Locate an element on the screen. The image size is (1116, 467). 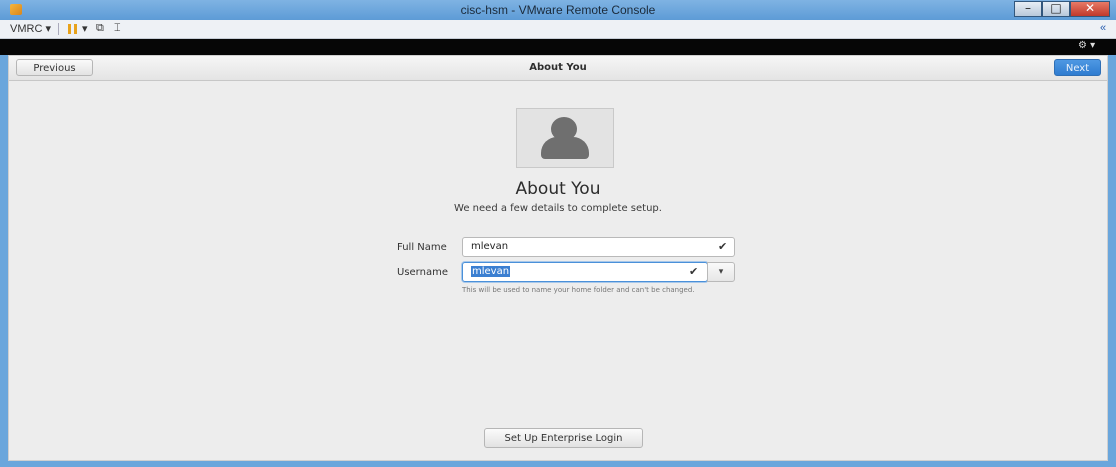
vmrc-toolbar: VMRC ▾ ▾ ⧉ ⌶ « is located at coordinates (558, 29).